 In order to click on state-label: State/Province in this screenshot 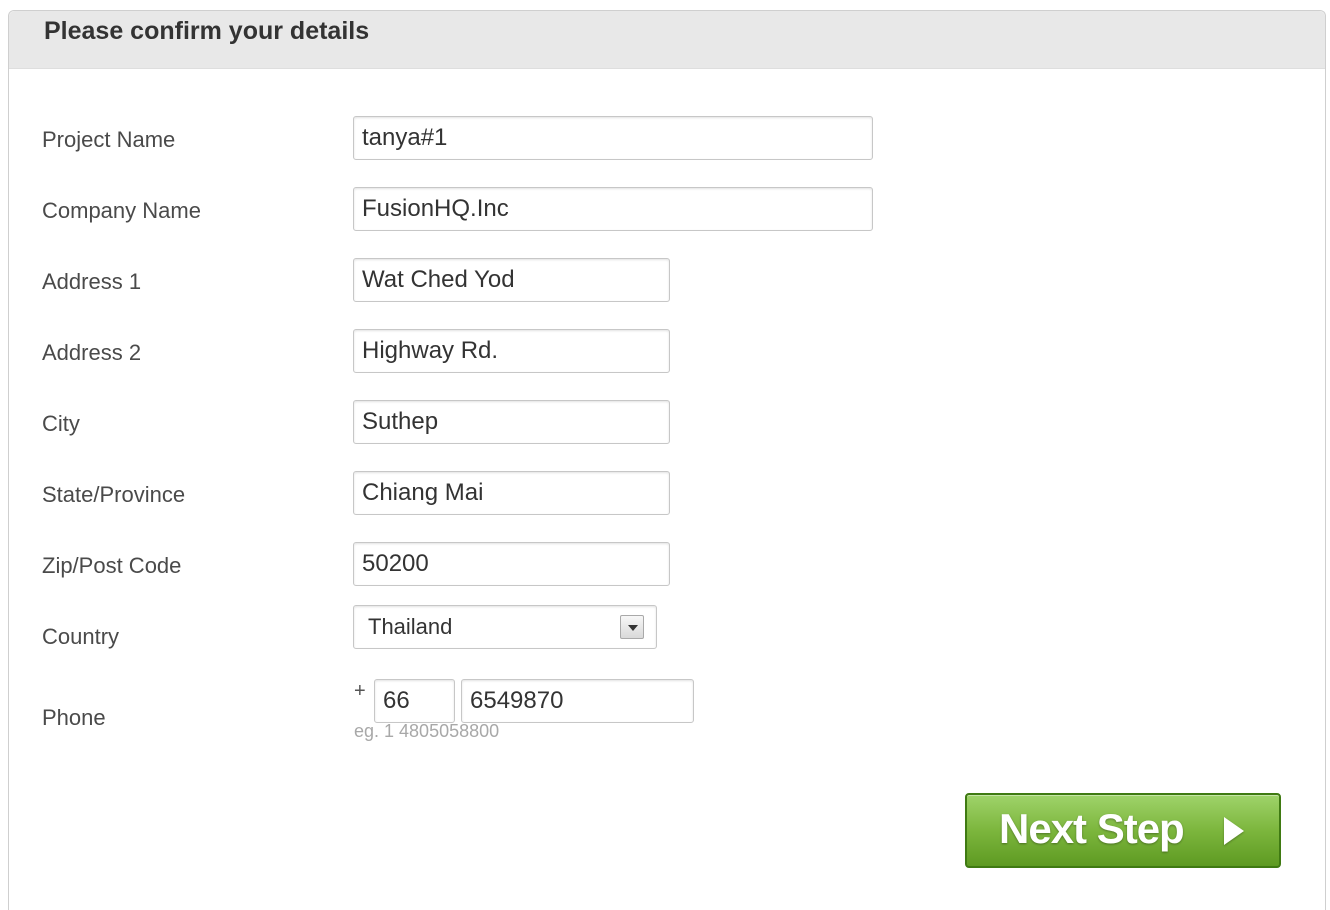, I will do `click(114, 494)`.